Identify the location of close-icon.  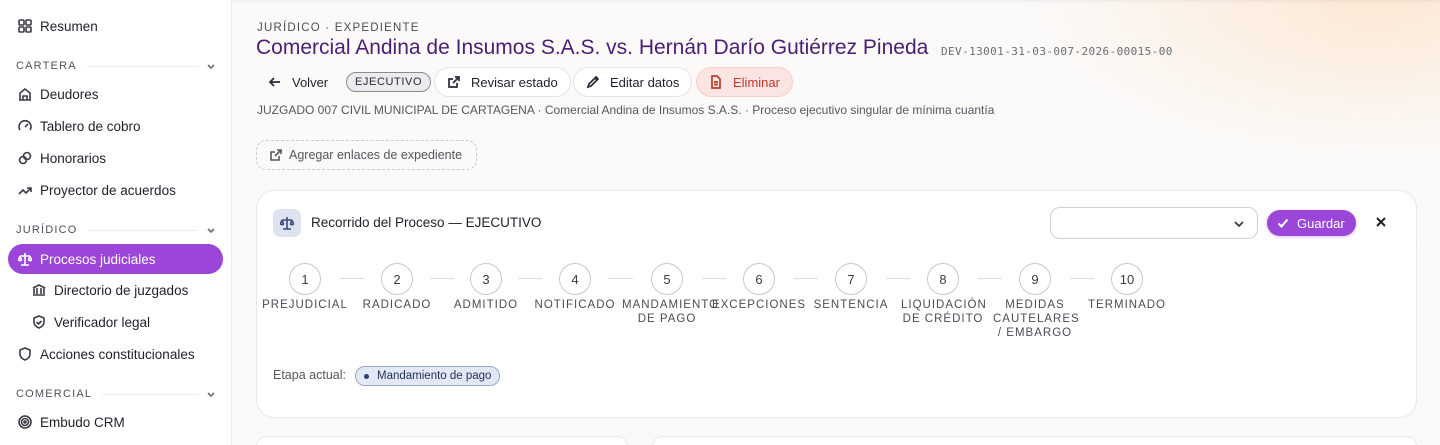
(1381, 222).